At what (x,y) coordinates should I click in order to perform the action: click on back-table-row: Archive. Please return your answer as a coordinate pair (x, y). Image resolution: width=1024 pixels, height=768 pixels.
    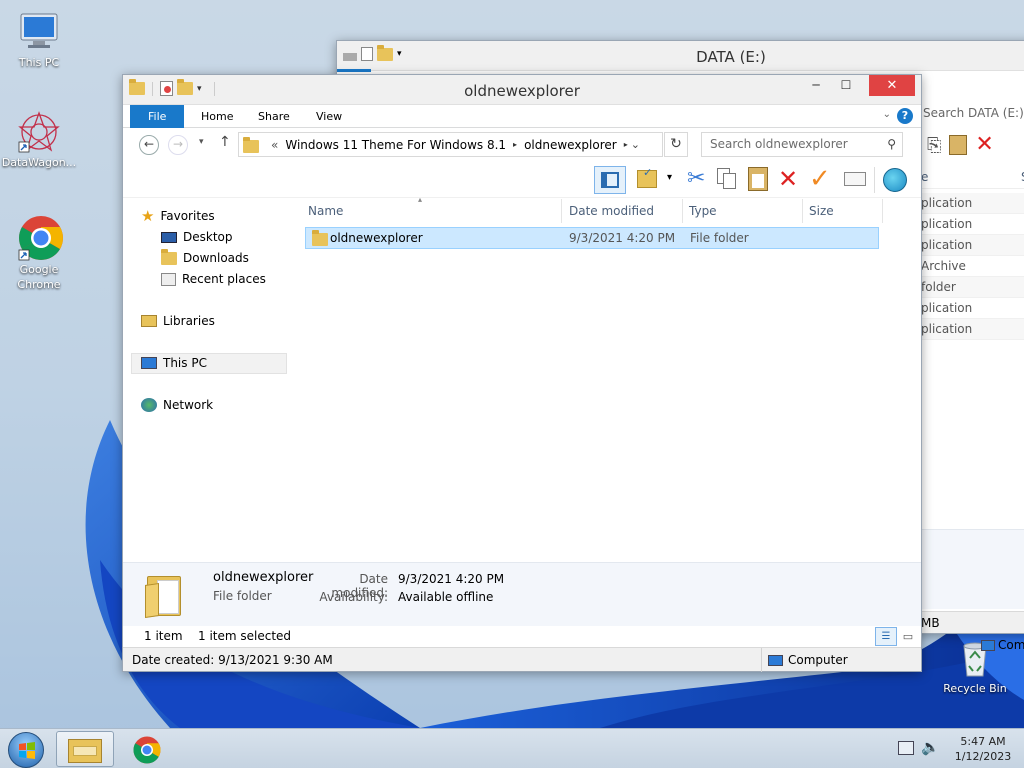
    Looking at the image, I should click on (972, 266).